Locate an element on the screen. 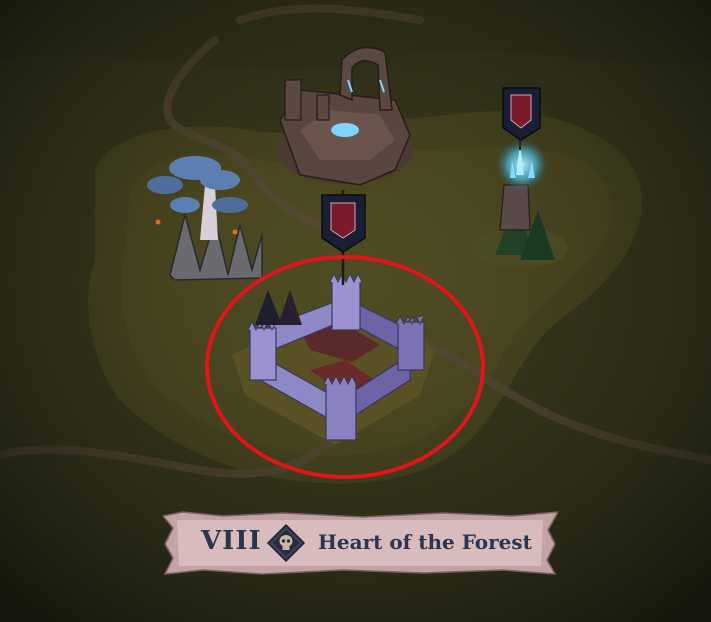 Image resolution: width=711 pixels, height=622 pixels. portal-crystal-icon is located at coordinates (345, 130).